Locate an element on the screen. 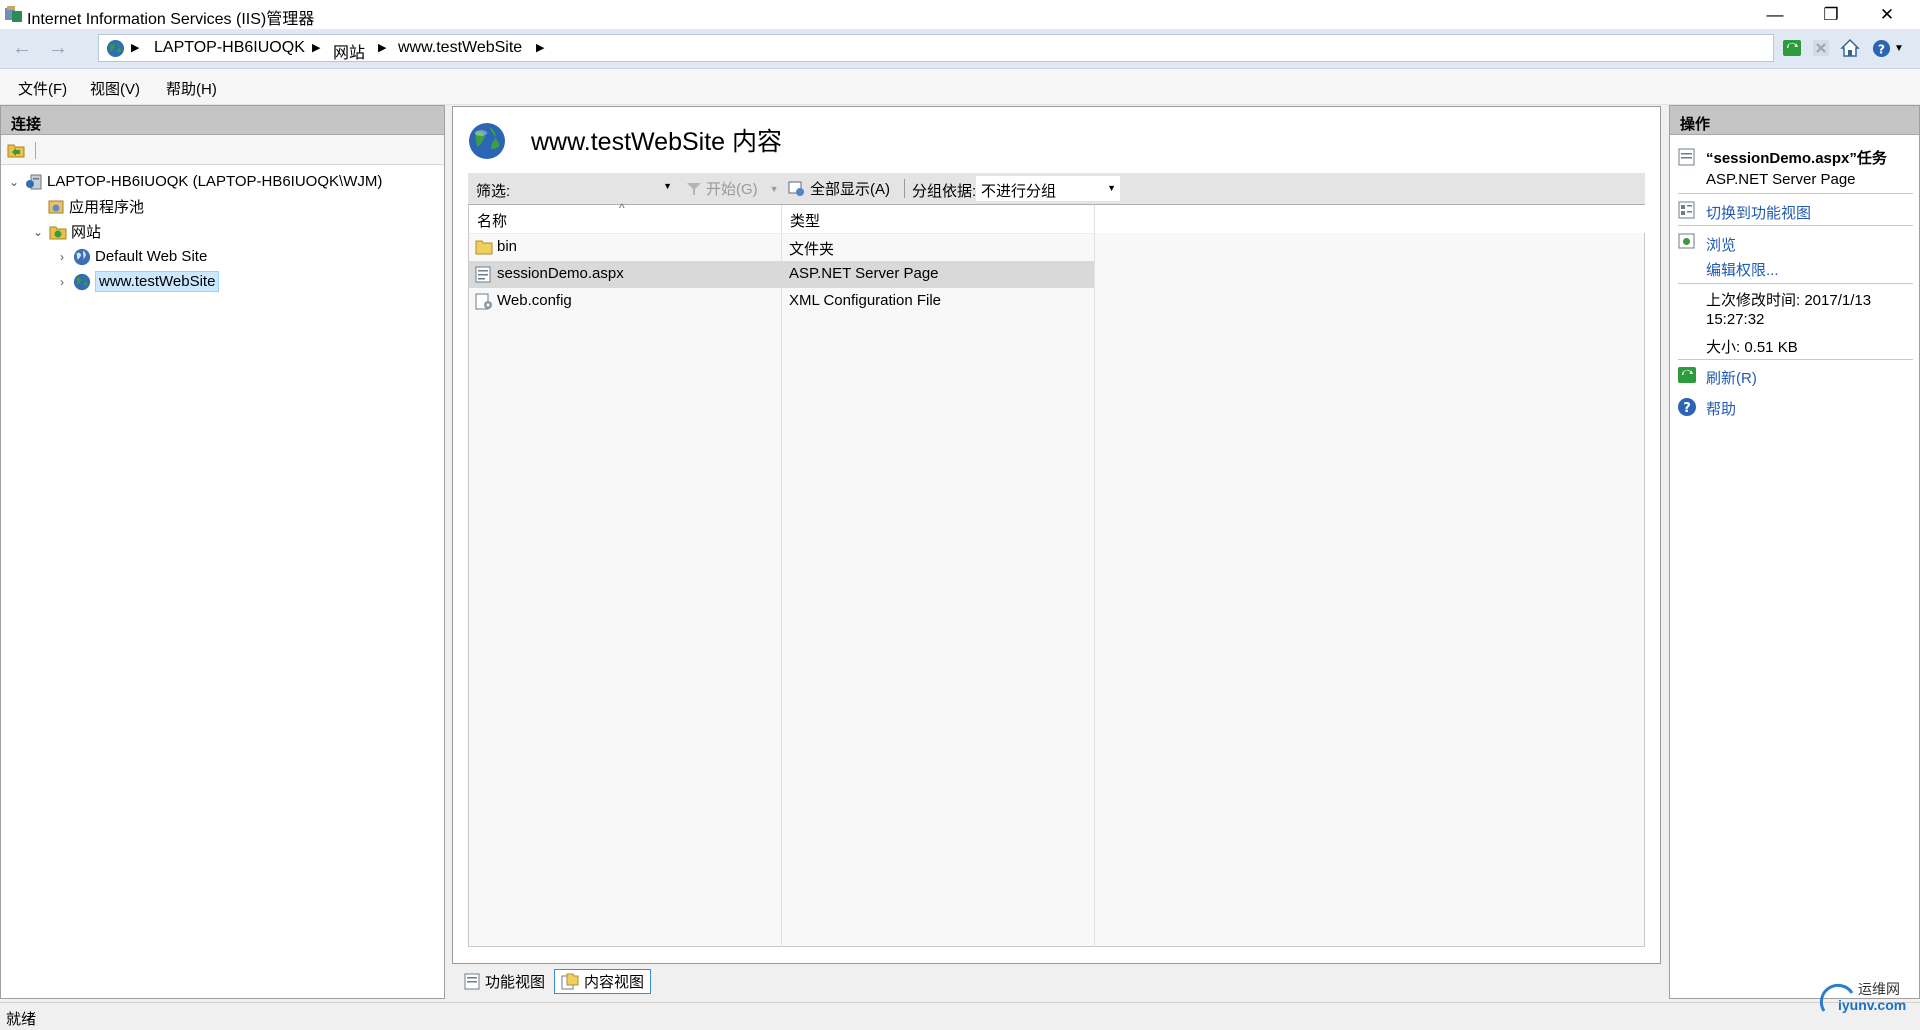  item-name: Web.config is located at coordinates (534, 300).